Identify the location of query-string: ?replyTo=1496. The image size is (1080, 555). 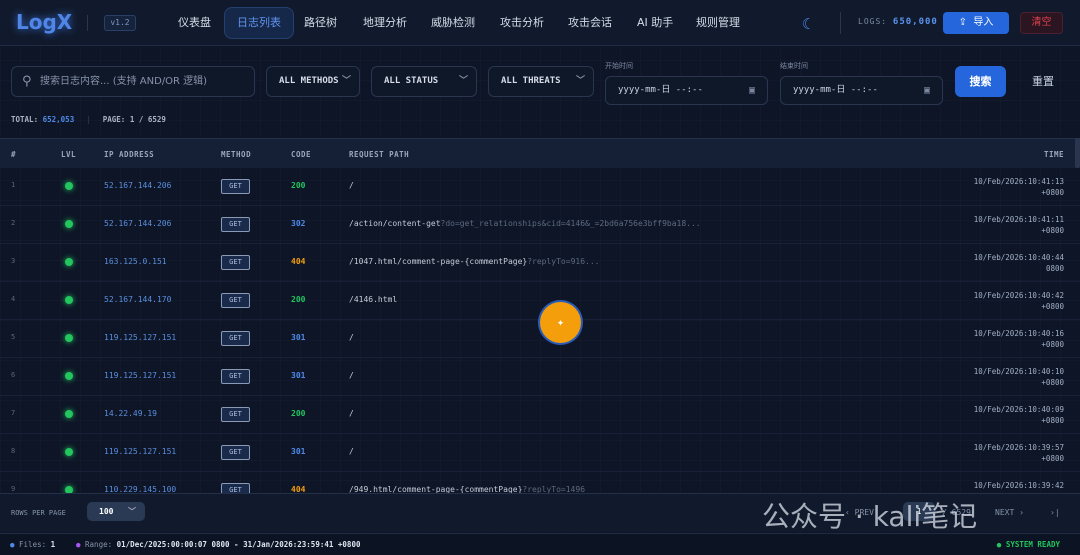
(554, 489).